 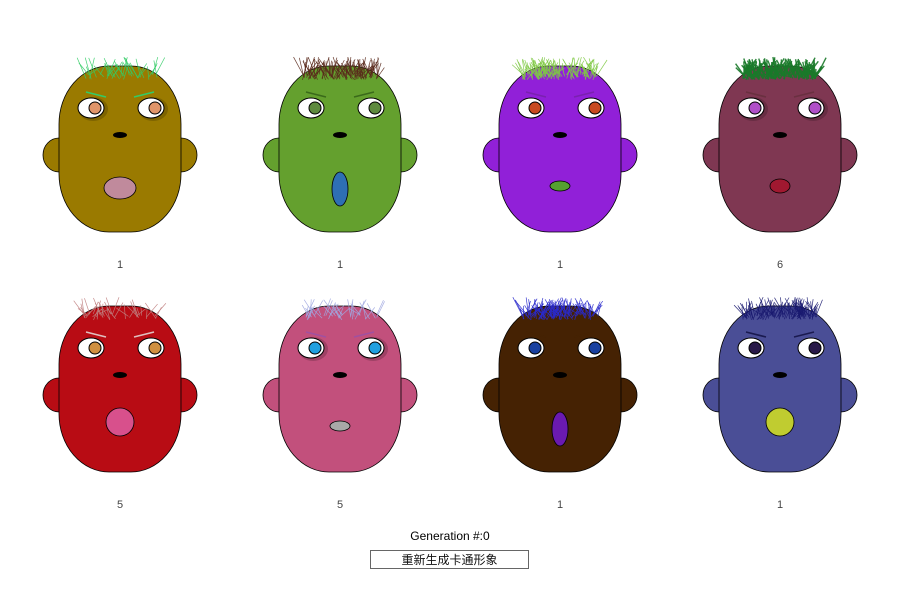 I want to click on face-8-score: 1, so click(x=780, y=505).